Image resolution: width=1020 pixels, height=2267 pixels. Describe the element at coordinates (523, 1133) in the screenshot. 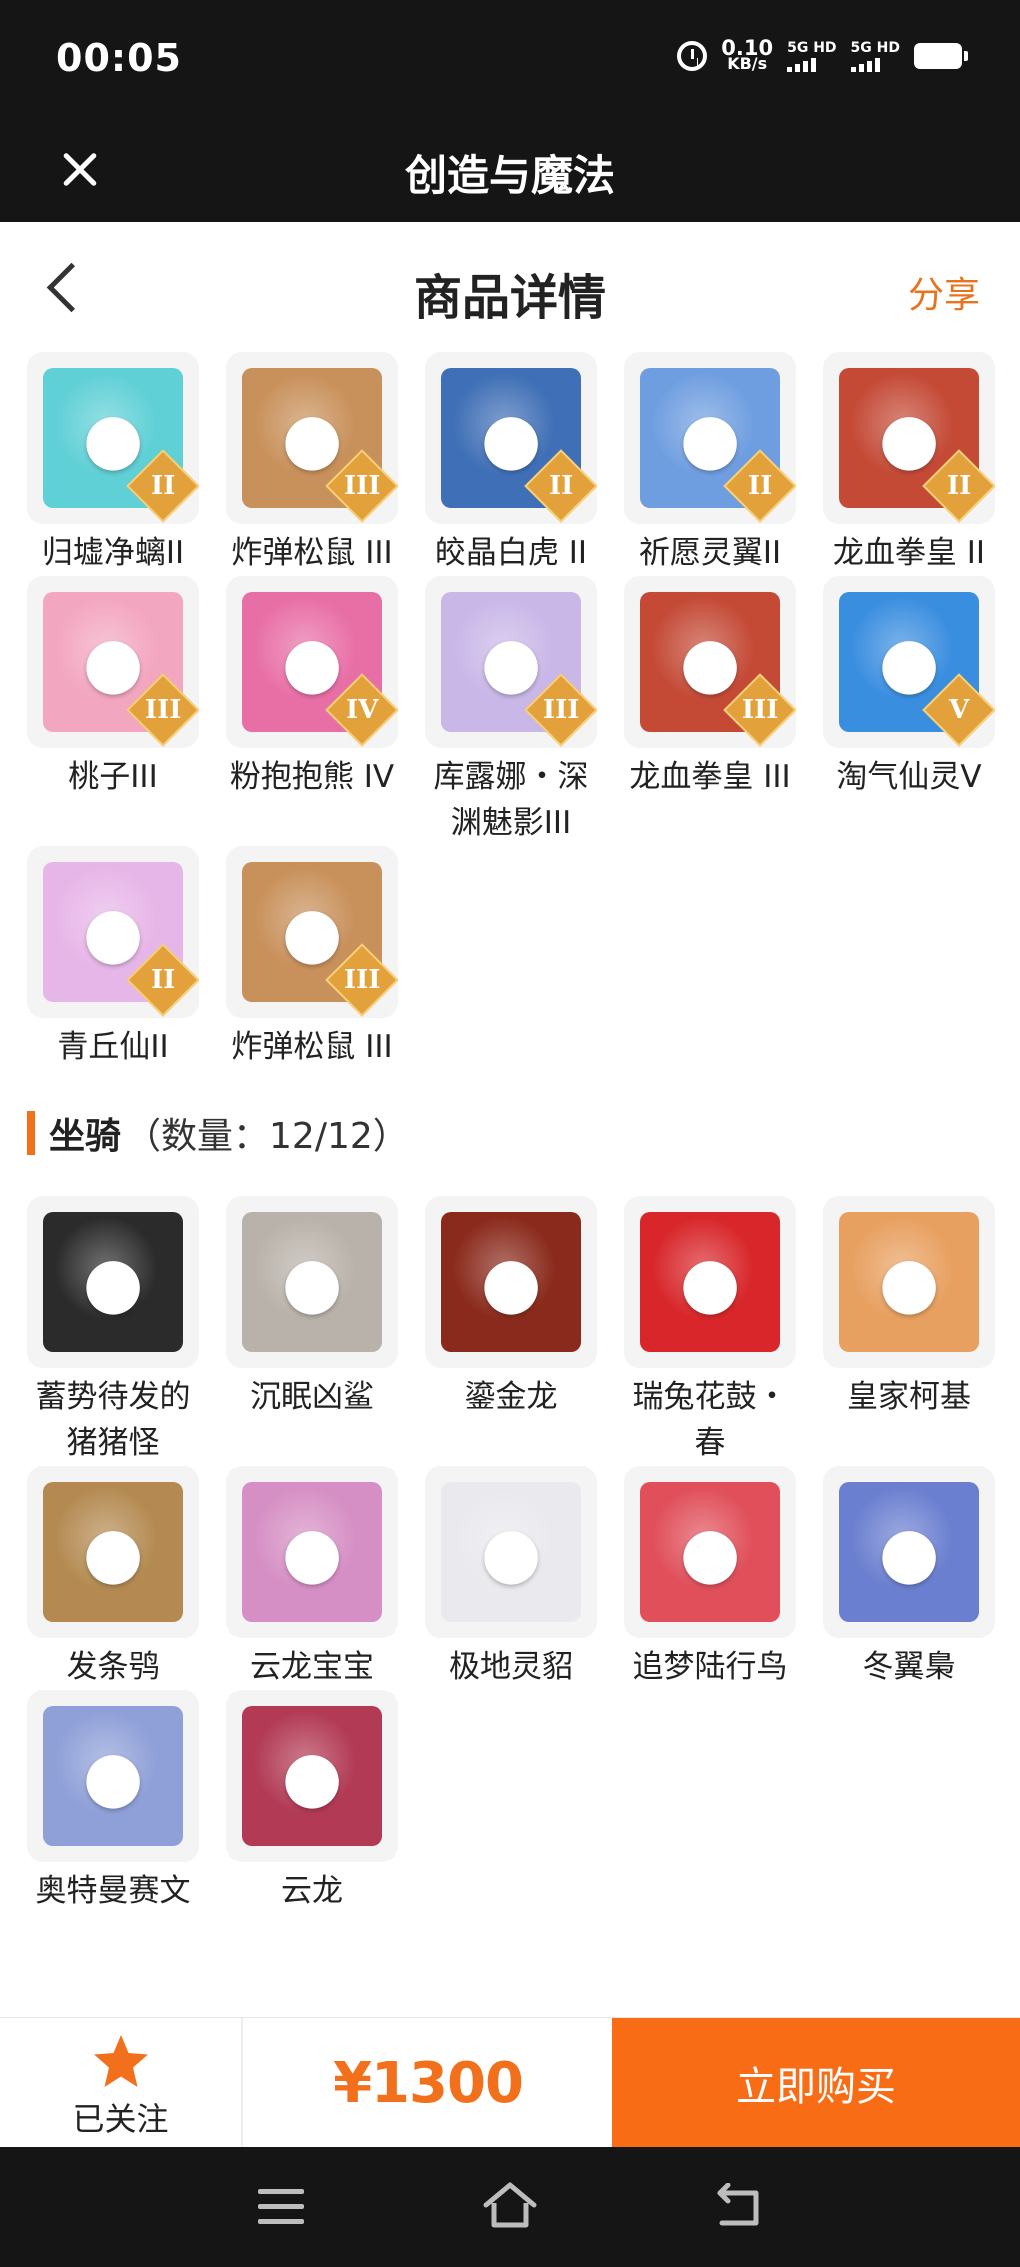

I see `section-title-mounts: 坐骑 （数量：12/12）` at that location.